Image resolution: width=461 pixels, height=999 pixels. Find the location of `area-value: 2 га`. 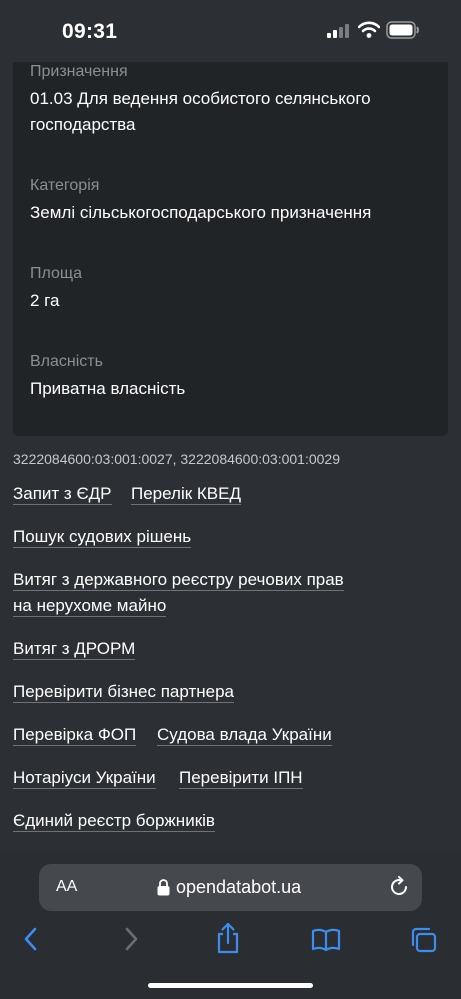

area-value: 2 га is located at coordinates (45, 300).